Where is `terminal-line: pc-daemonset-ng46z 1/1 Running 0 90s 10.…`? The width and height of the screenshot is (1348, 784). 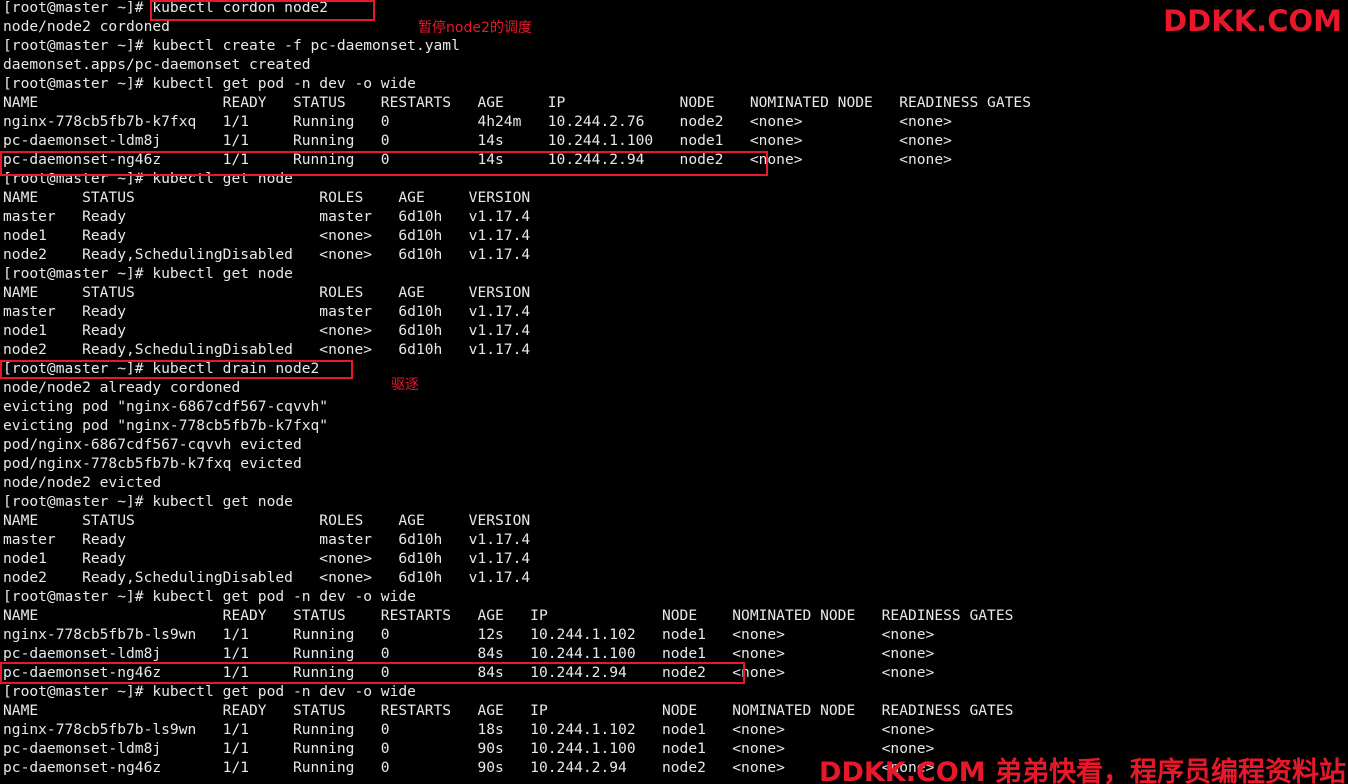 terminal-line: pc-daemonset-ng46z 1/1 Running 0 90s 10.… is located at coordinates (469, 767).